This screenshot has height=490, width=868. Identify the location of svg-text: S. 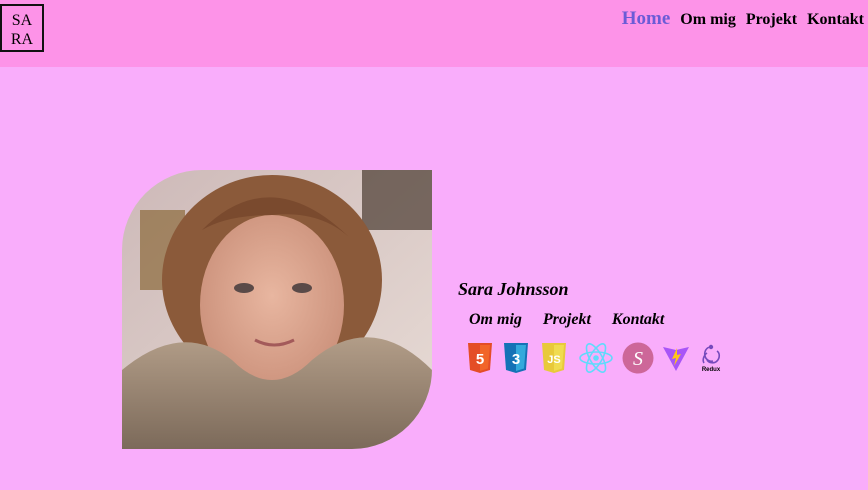
(638, 359).